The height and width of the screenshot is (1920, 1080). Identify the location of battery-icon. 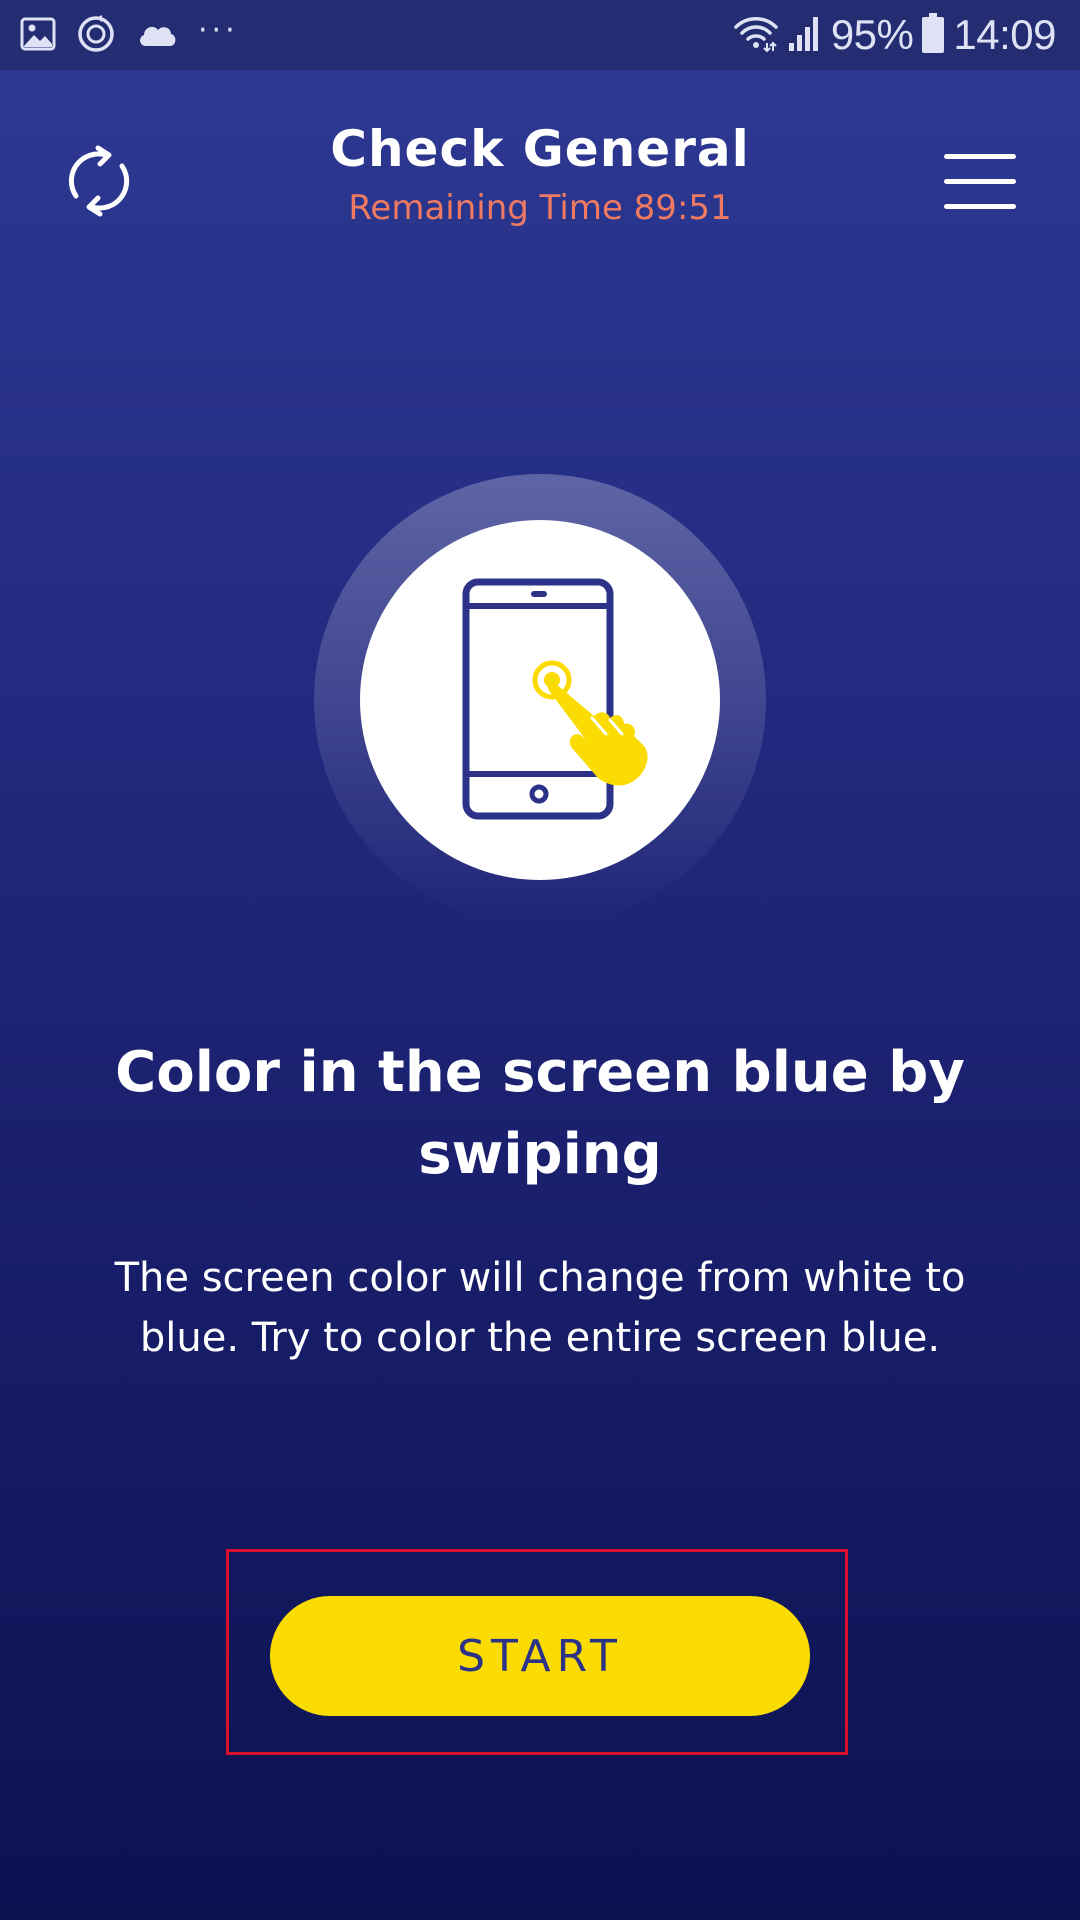
(933, 35).